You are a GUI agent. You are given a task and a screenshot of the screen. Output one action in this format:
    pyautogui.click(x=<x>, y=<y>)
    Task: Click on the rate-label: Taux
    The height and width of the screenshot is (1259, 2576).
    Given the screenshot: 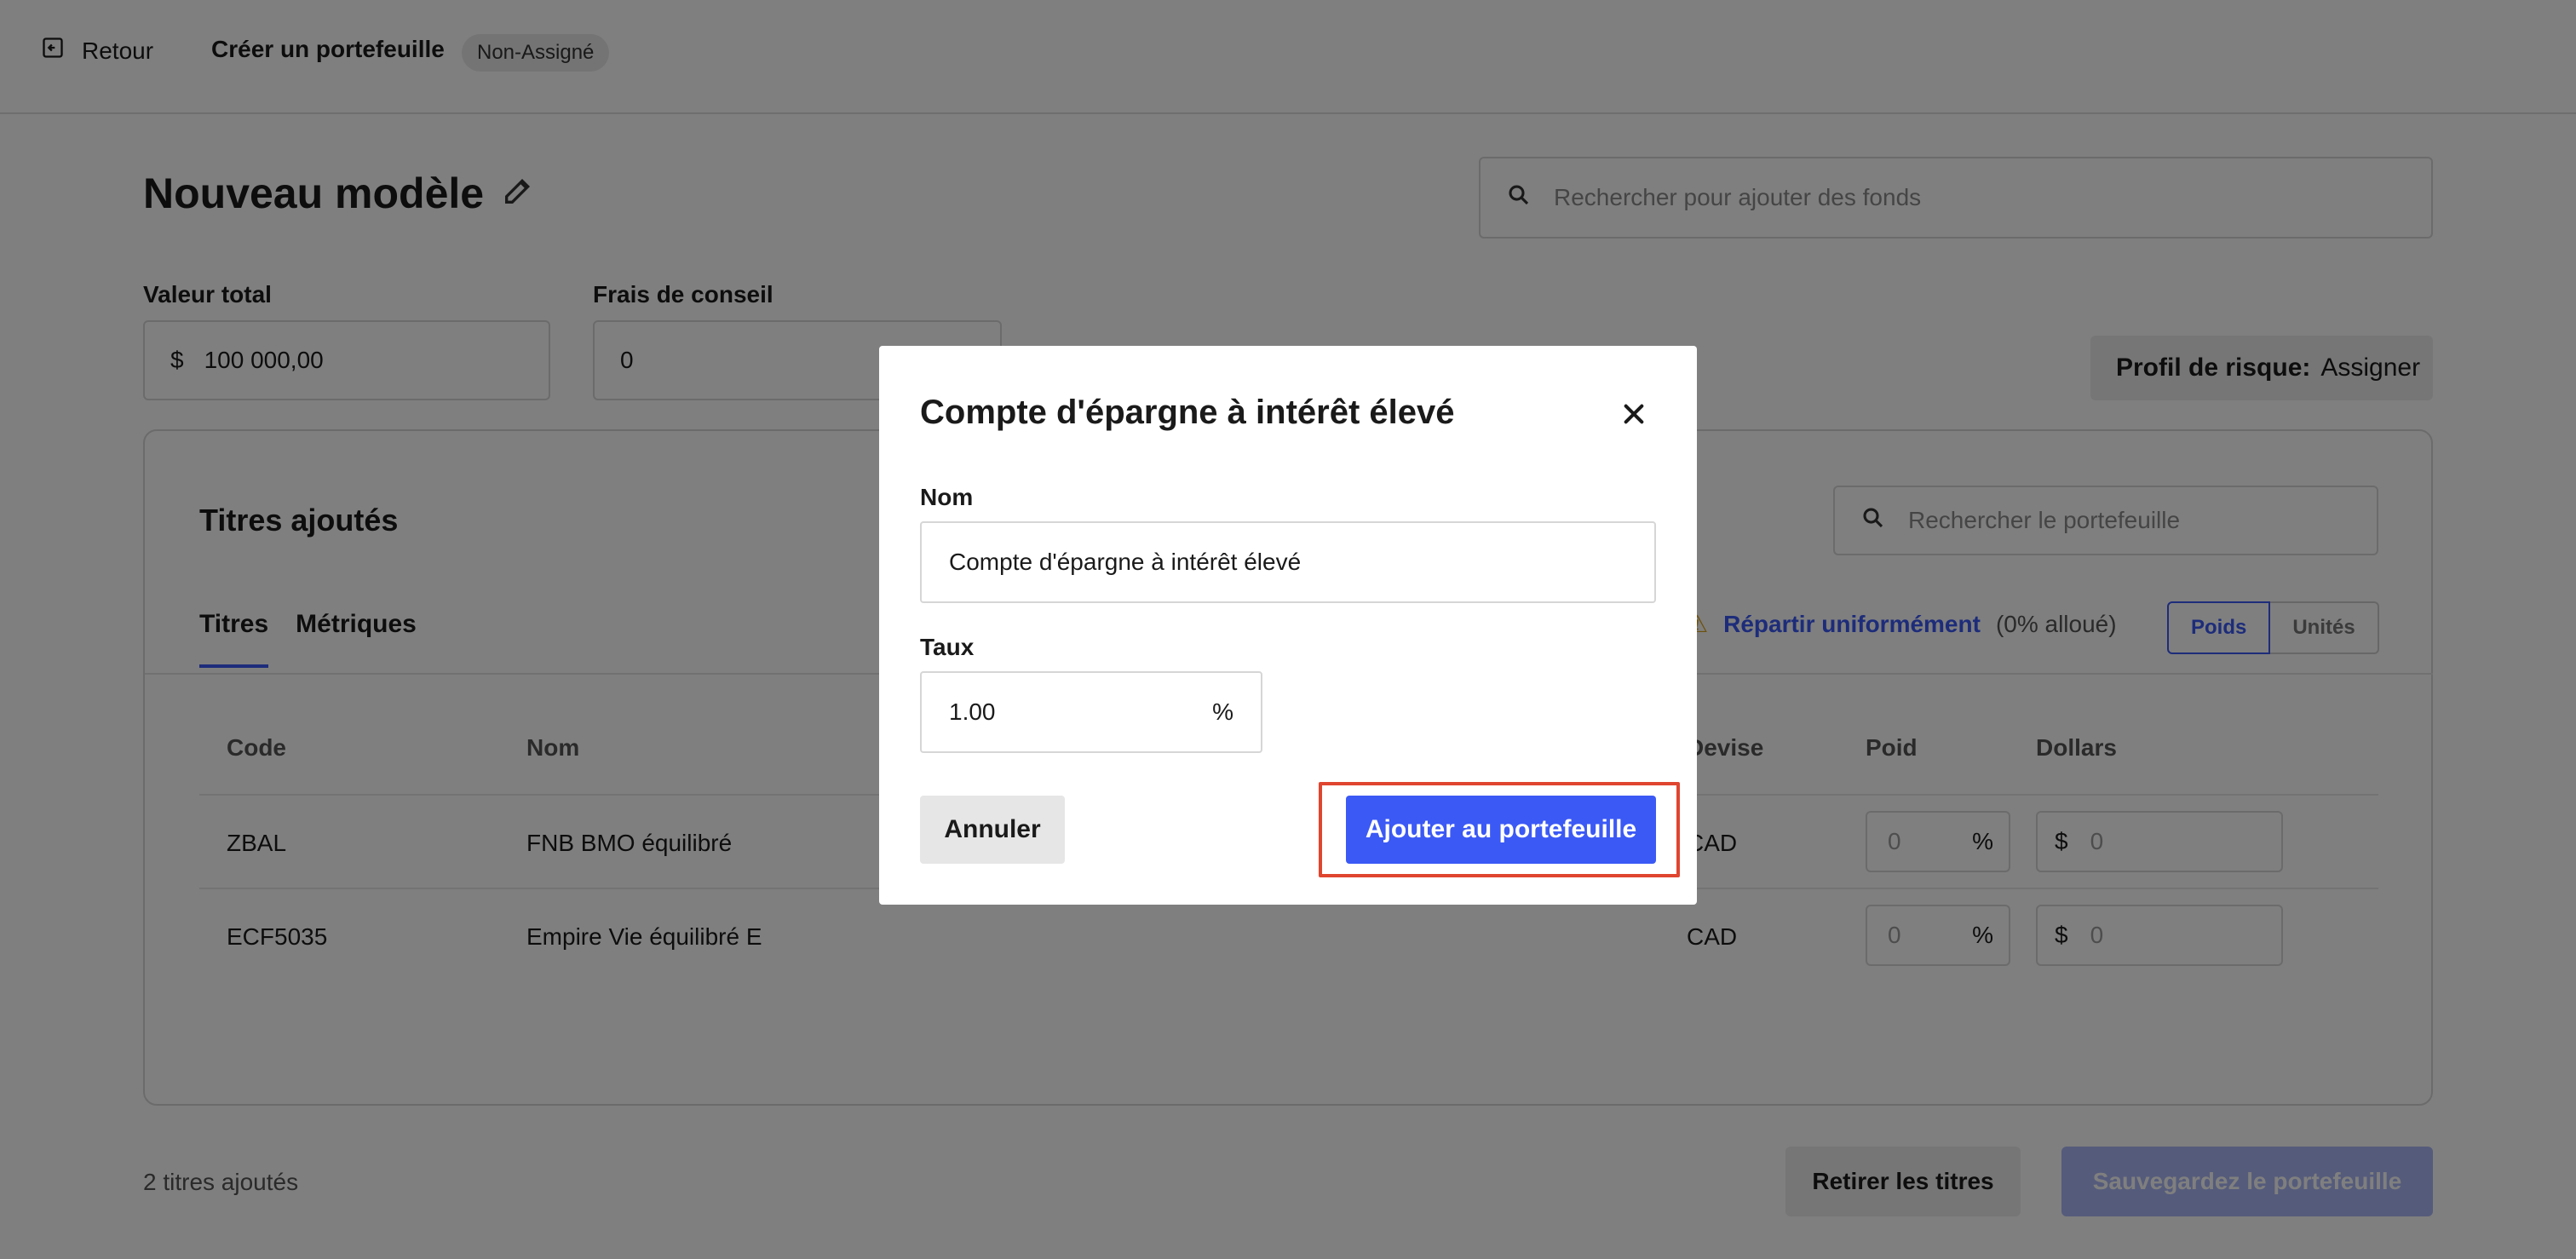 What is the action you would take?
    pyautogui.click(x=948, y=647)
    